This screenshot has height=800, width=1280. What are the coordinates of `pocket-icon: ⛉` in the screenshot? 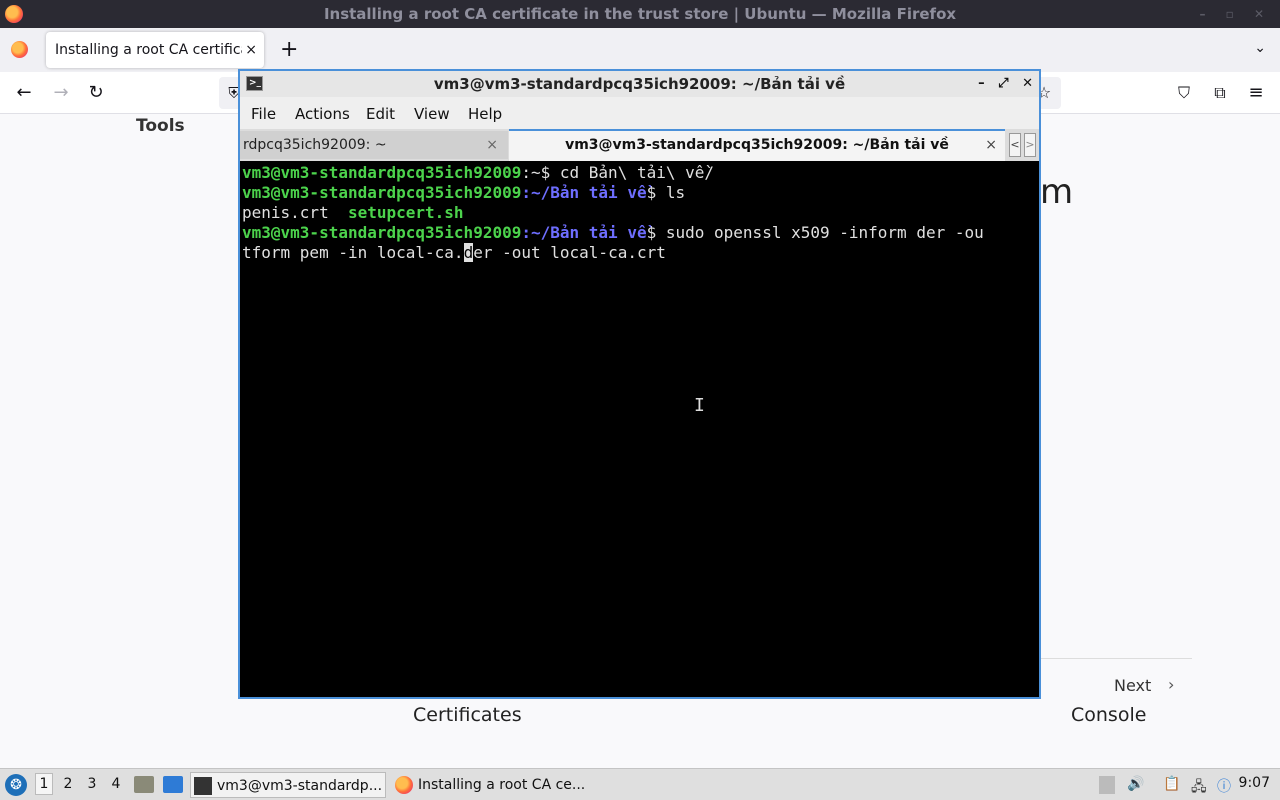 It's located at (1184, 93).